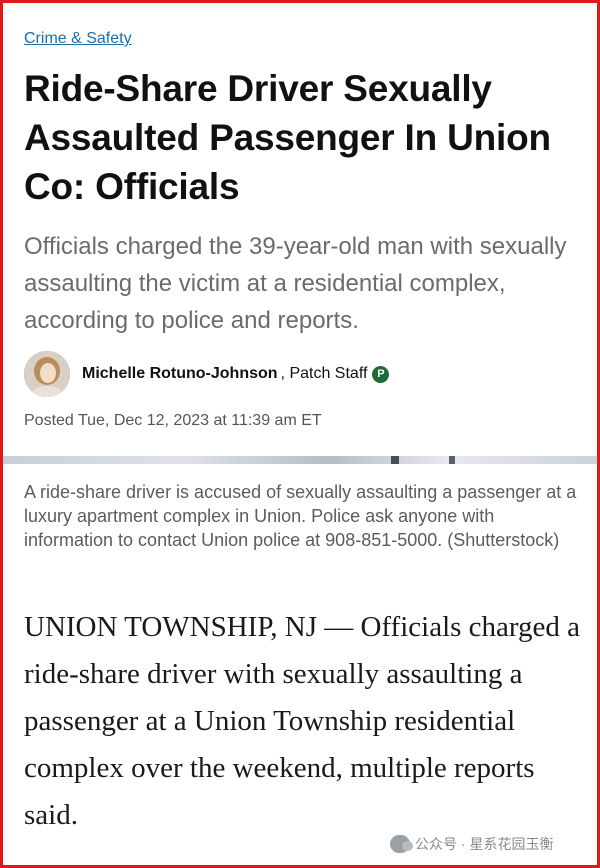  I want to click on author-avatar, so click(47, 374).